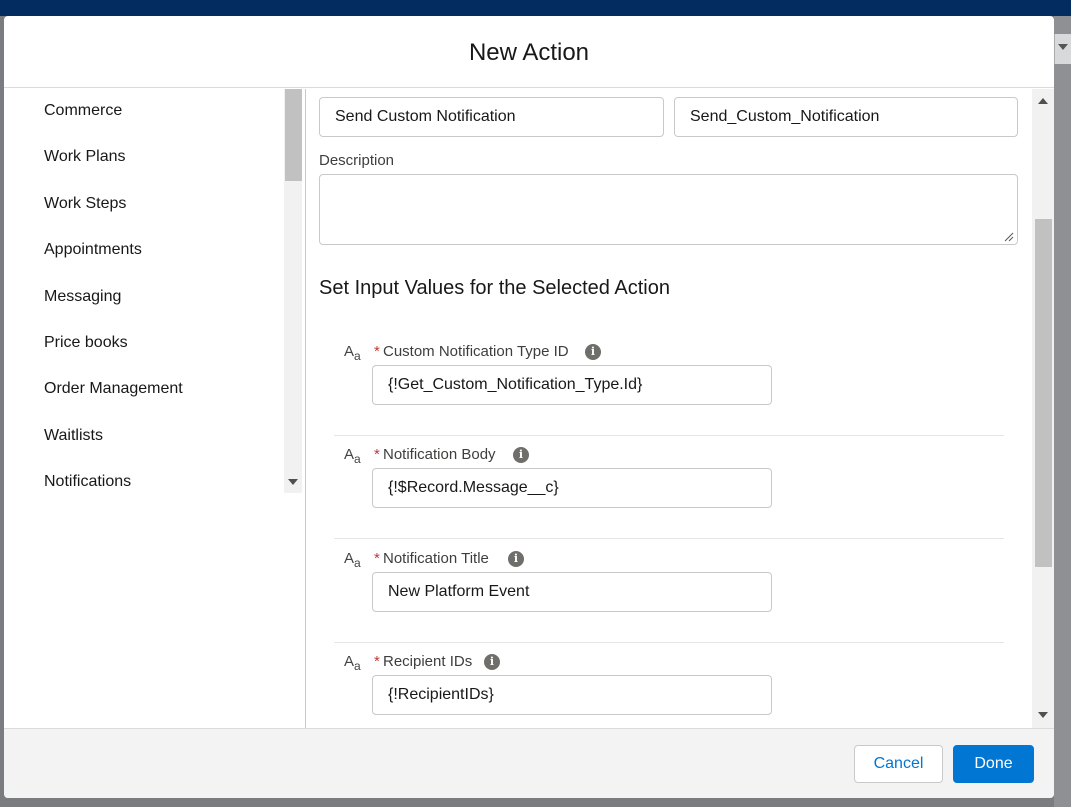  I want to click on param-label: Notification Body, so click(439, 454).